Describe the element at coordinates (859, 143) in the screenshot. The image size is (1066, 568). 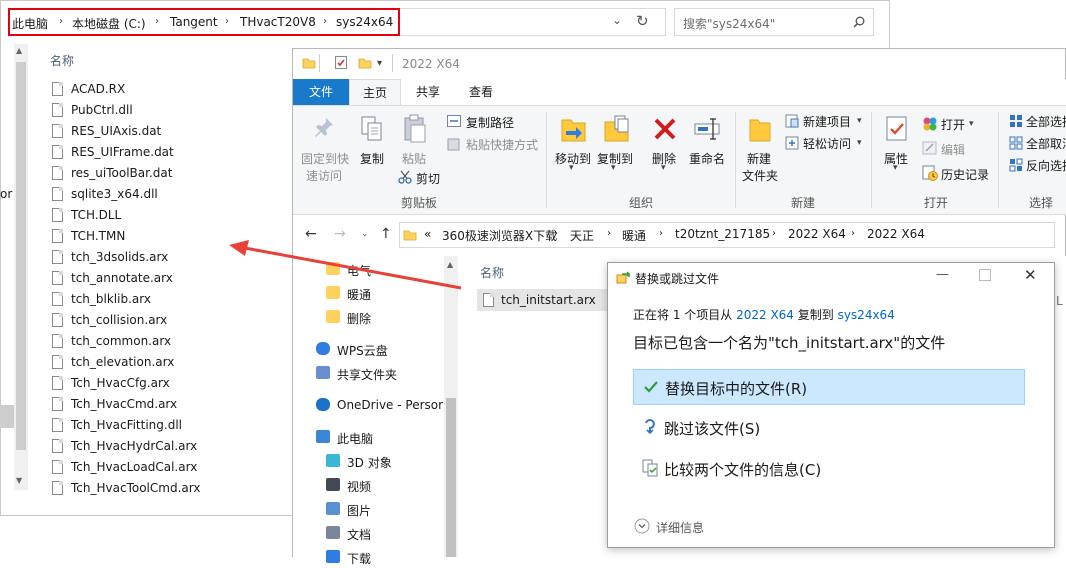
I see `easy-access-dropdown-icon: ▾` at that location.